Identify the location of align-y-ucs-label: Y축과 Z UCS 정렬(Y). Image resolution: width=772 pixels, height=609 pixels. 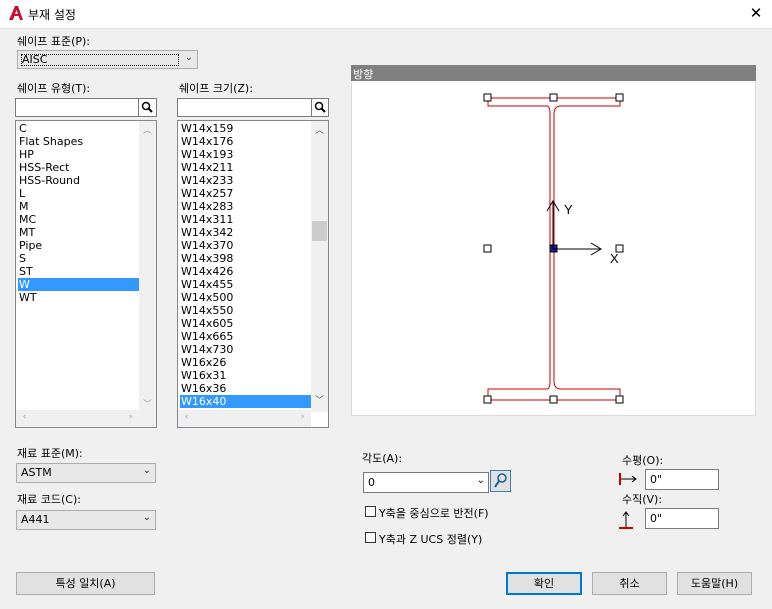
(431, 539).